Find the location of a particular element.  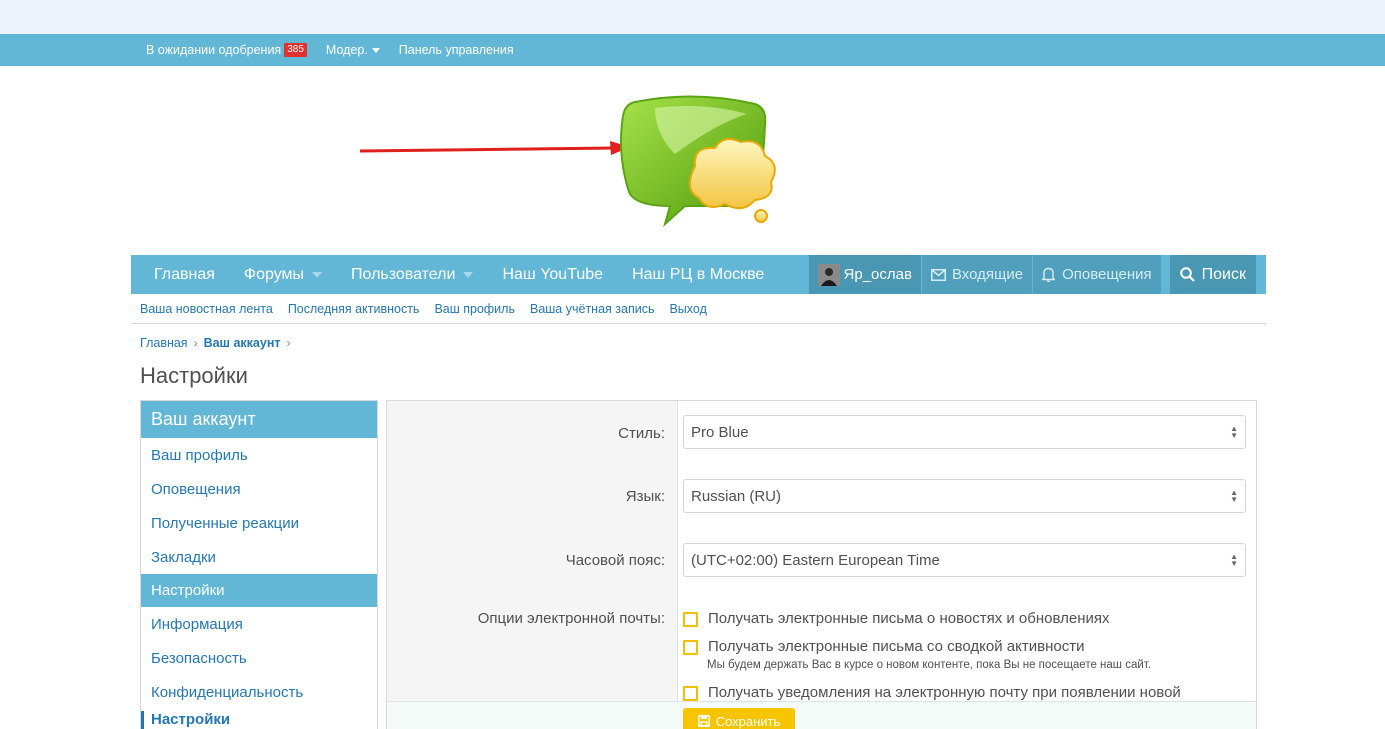

red-arrow-icon is located at coordinates (495, 148).